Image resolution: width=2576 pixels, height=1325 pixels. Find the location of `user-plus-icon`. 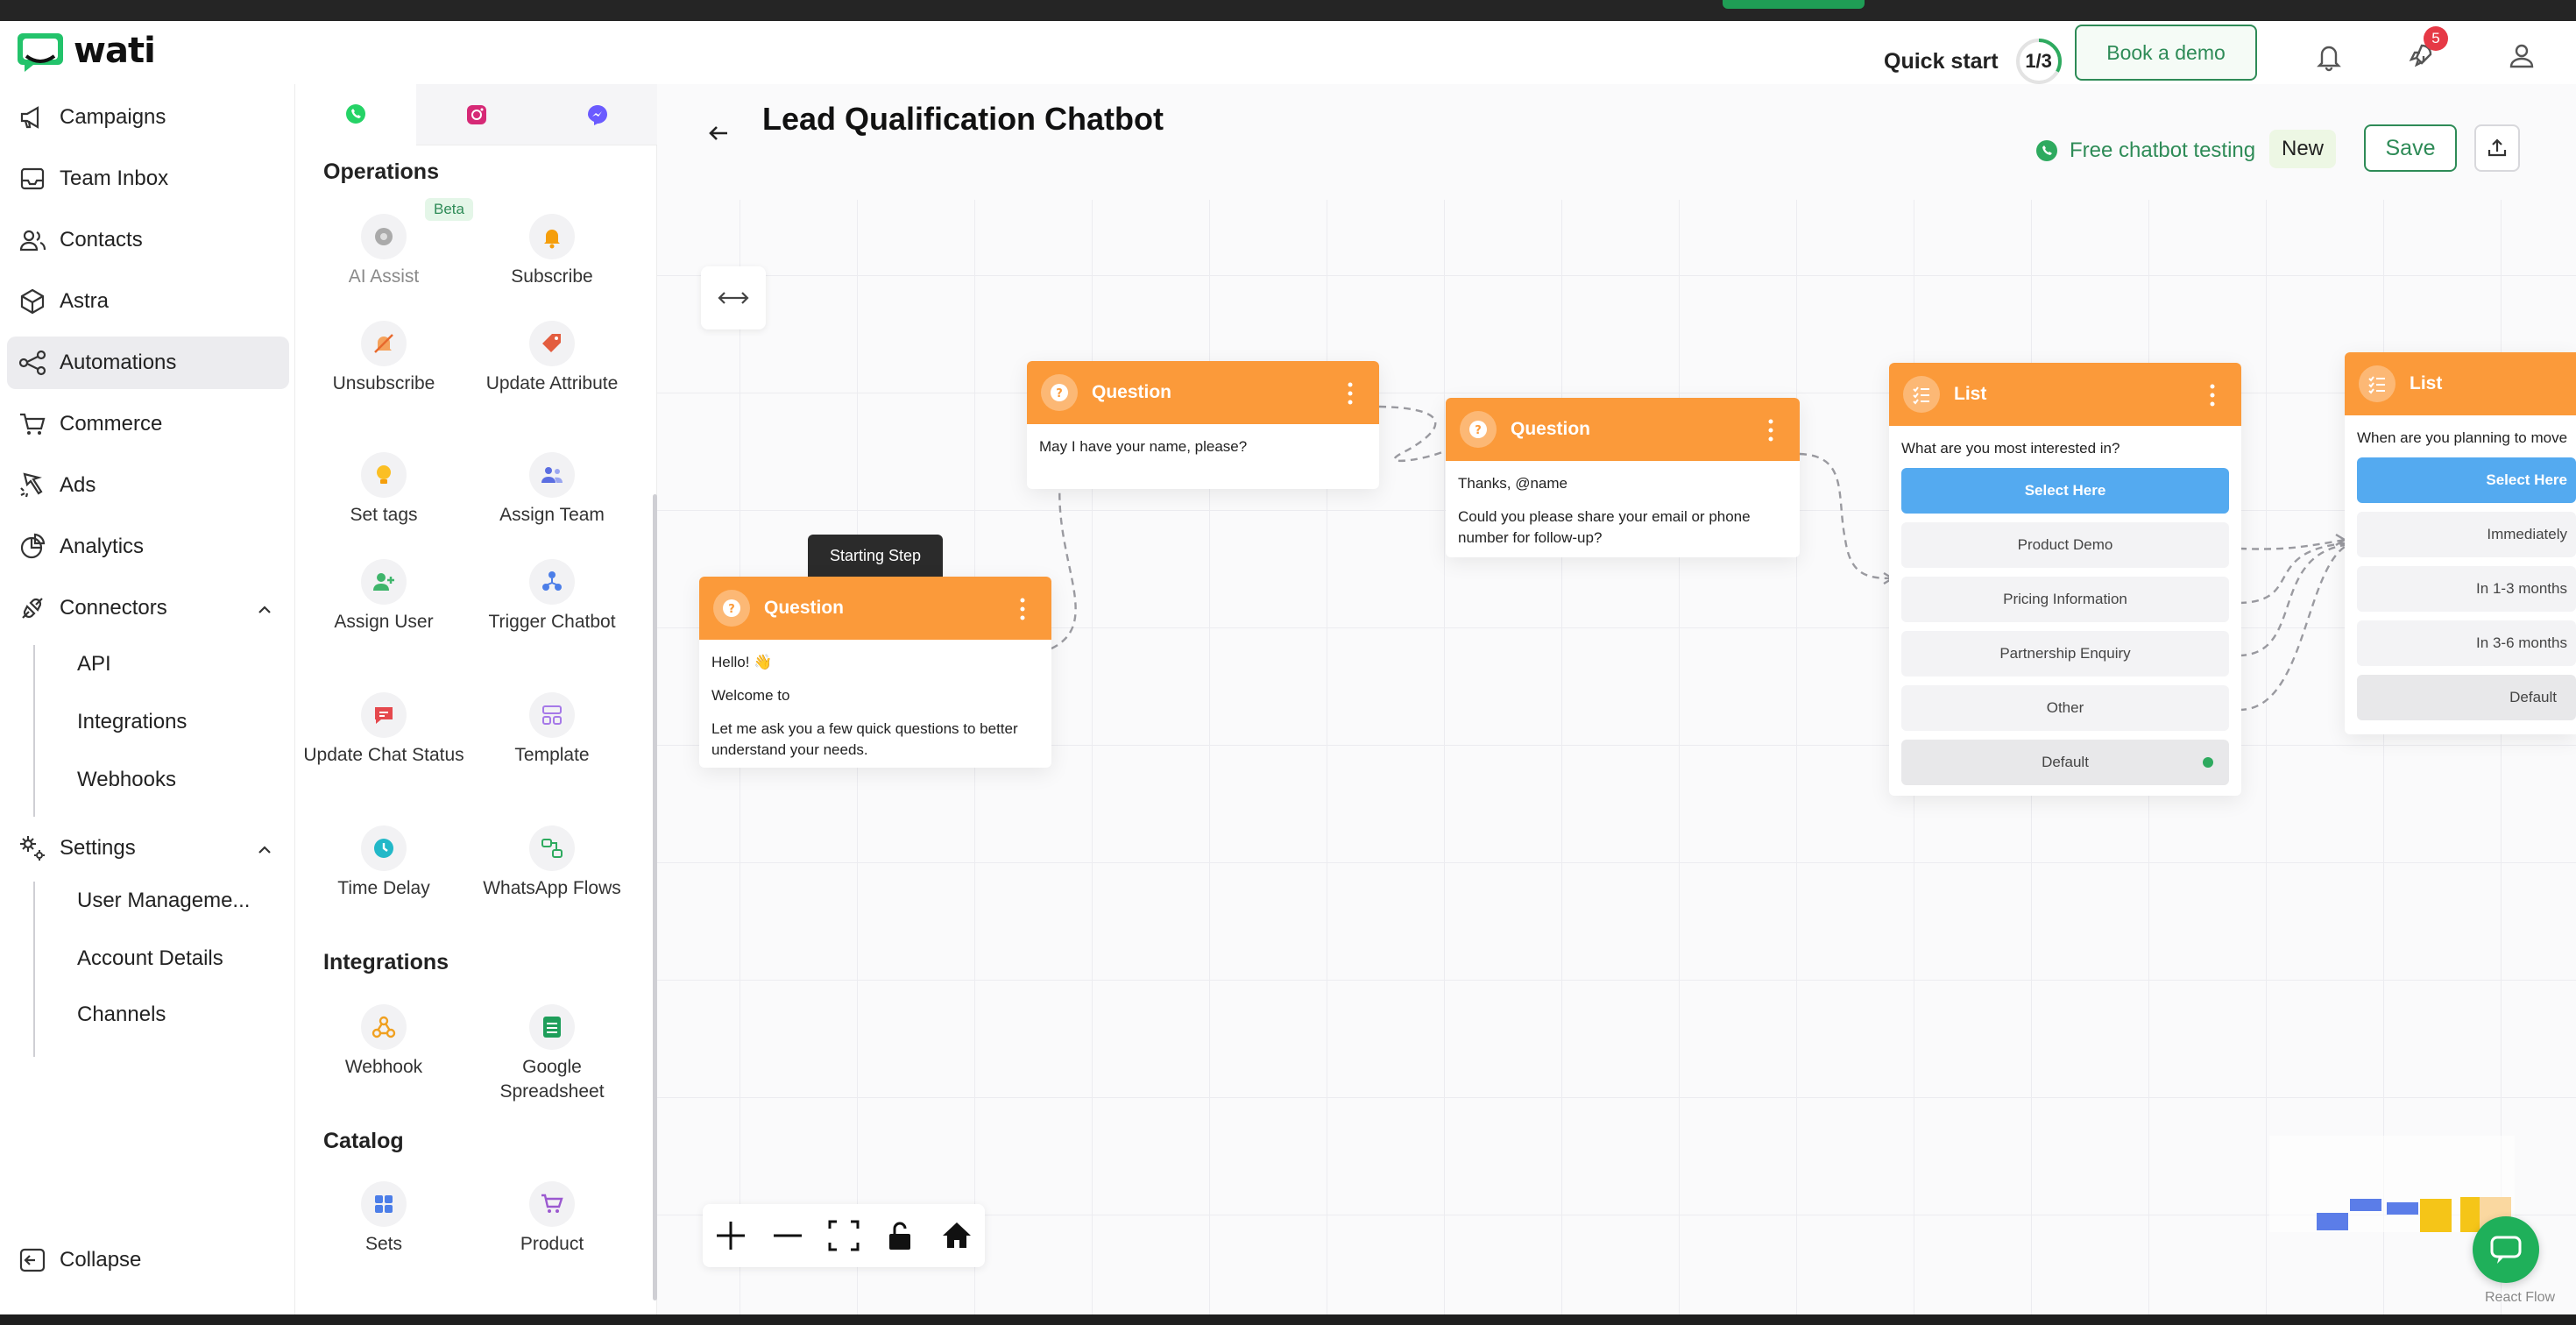

user-plus-icon is located at coordinates (383, 582).